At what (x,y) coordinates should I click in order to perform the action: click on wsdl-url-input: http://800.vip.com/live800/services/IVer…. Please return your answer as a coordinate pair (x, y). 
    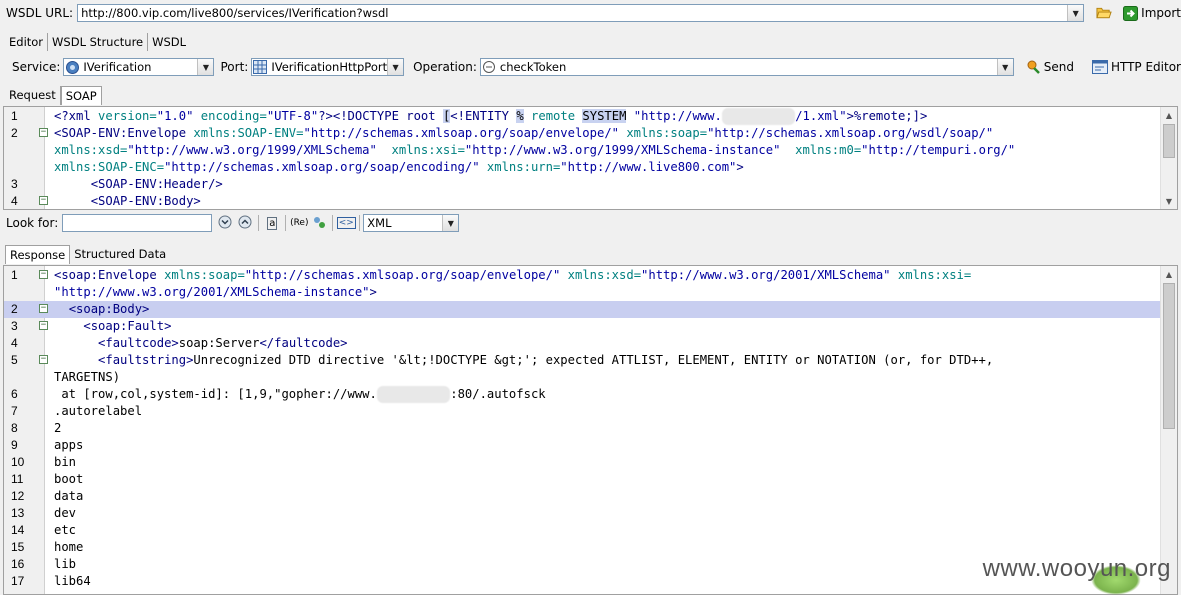
    Looking at the image, I should click on (581, 13).